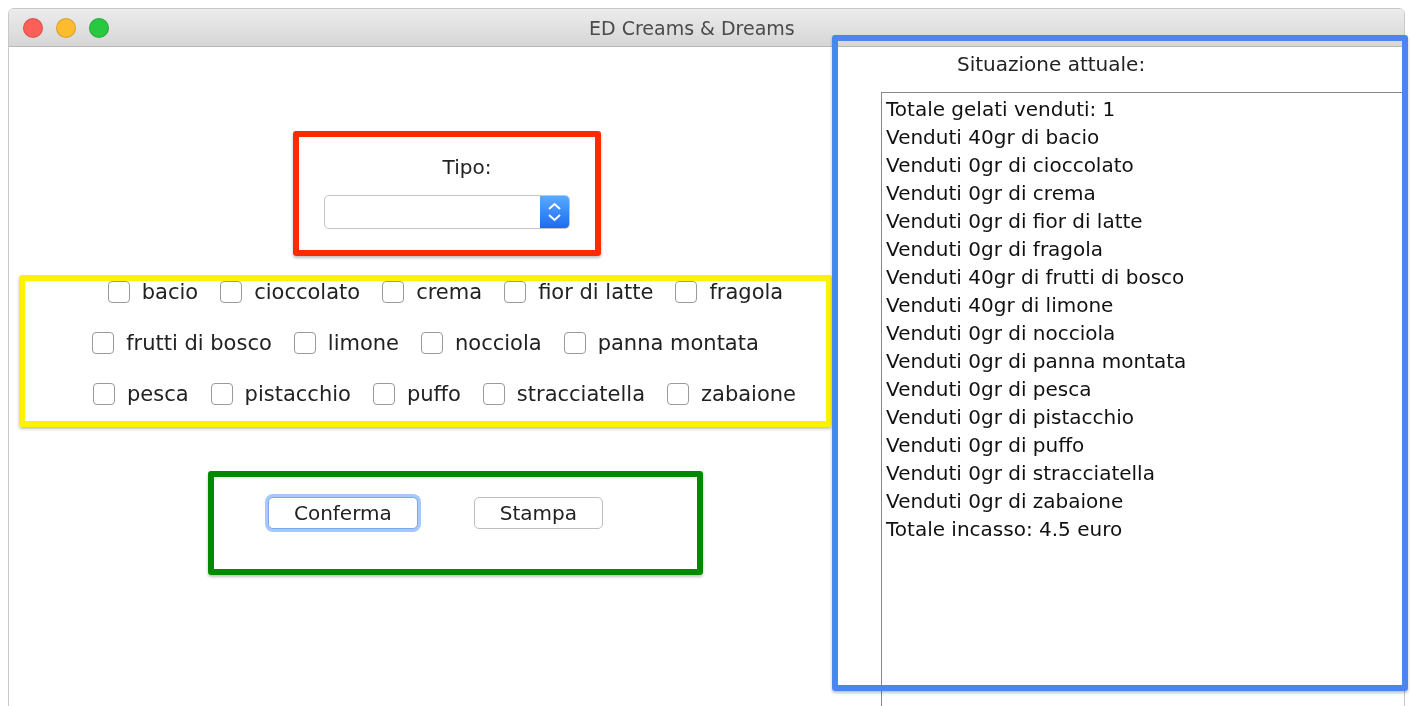 Image resolution: width=1411 pixels, height=706 pixels. Describe the element at coordinates (1010, 165) in the screenshot. I see `status-line: Venduti 0gr di cioccolato` at that location.